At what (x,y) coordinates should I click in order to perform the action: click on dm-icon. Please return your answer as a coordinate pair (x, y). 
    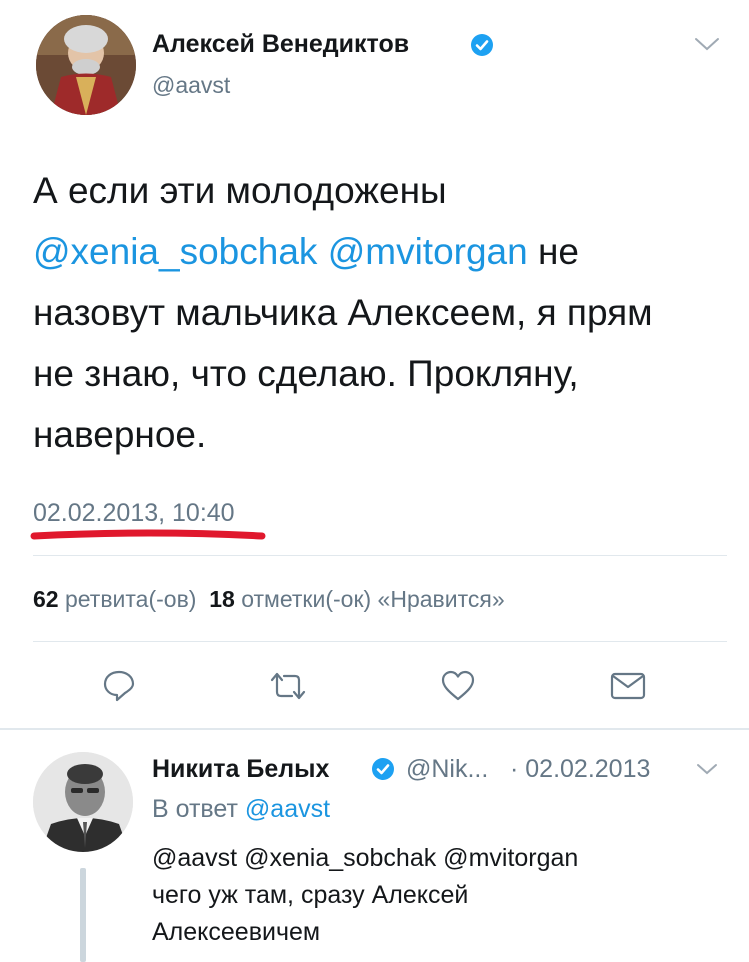
    Looking at the image, I should click on (628, 686).